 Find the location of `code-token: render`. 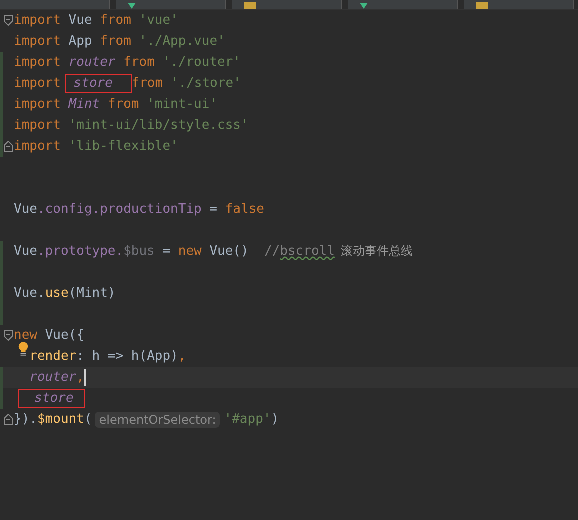

code-token: render is located at coordinates (52, 356).